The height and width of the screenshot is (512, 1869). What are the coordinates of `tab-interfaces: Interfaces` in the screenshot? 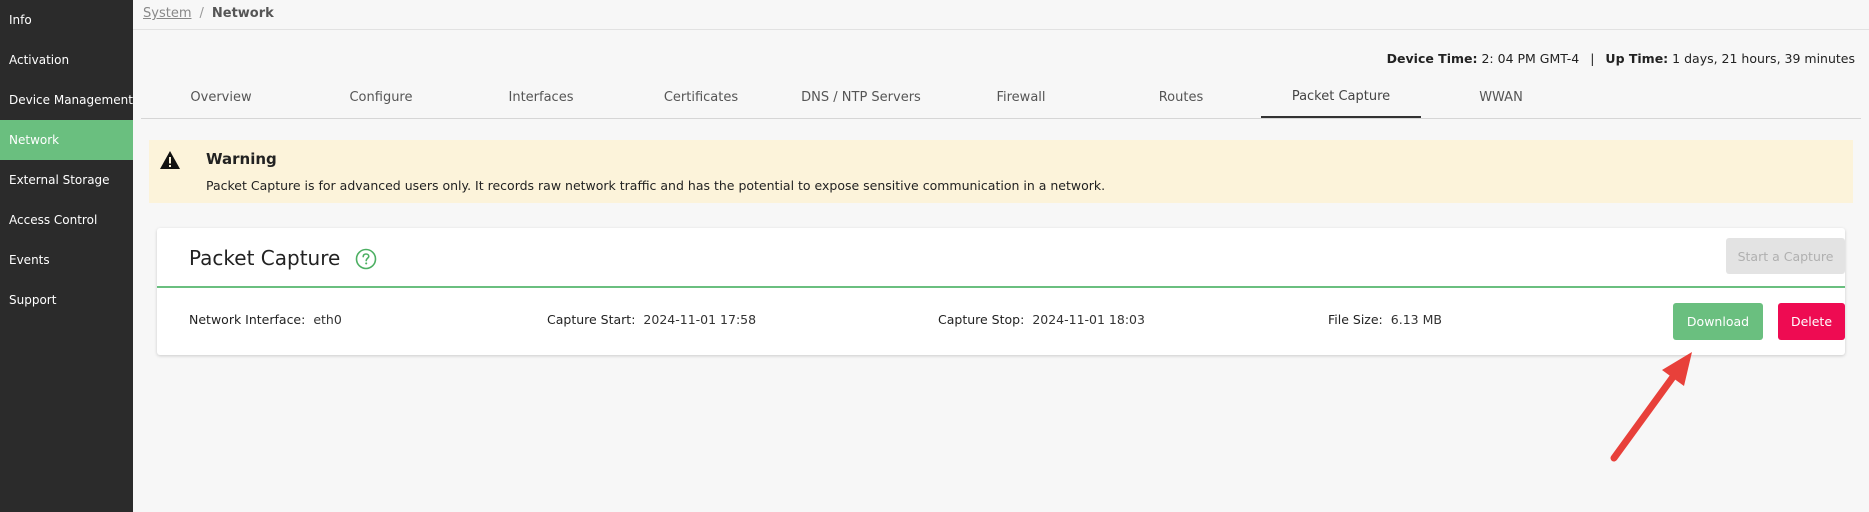 It's located at (541, 97).